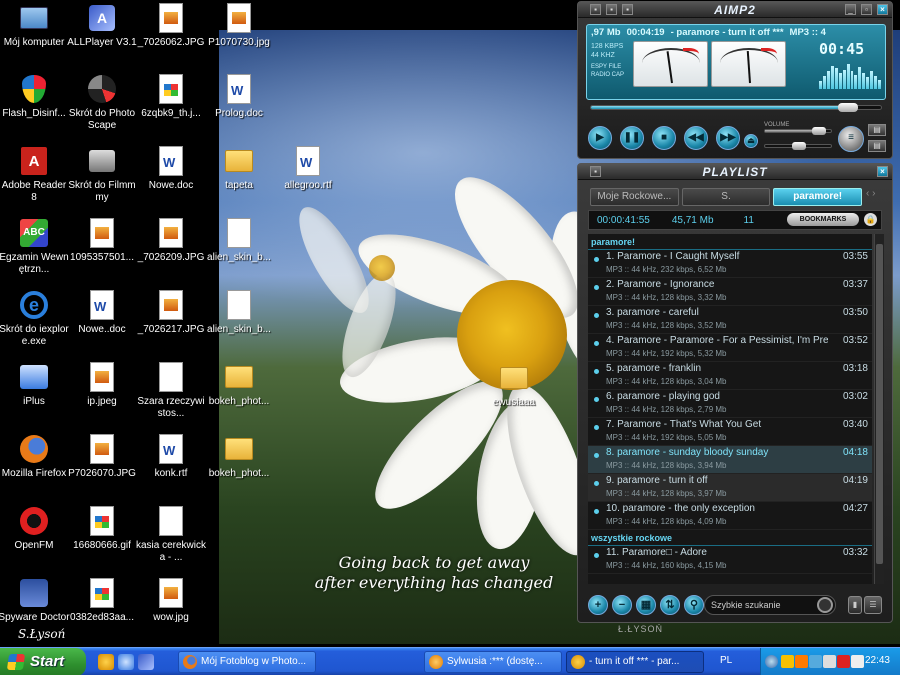 The width and height of the screenshot is (900, 675). What do you see at coordinates (126, 662) in the screenshot?
I see `quicklaunch-allplayer-icon` at bounding box center [126, 662].